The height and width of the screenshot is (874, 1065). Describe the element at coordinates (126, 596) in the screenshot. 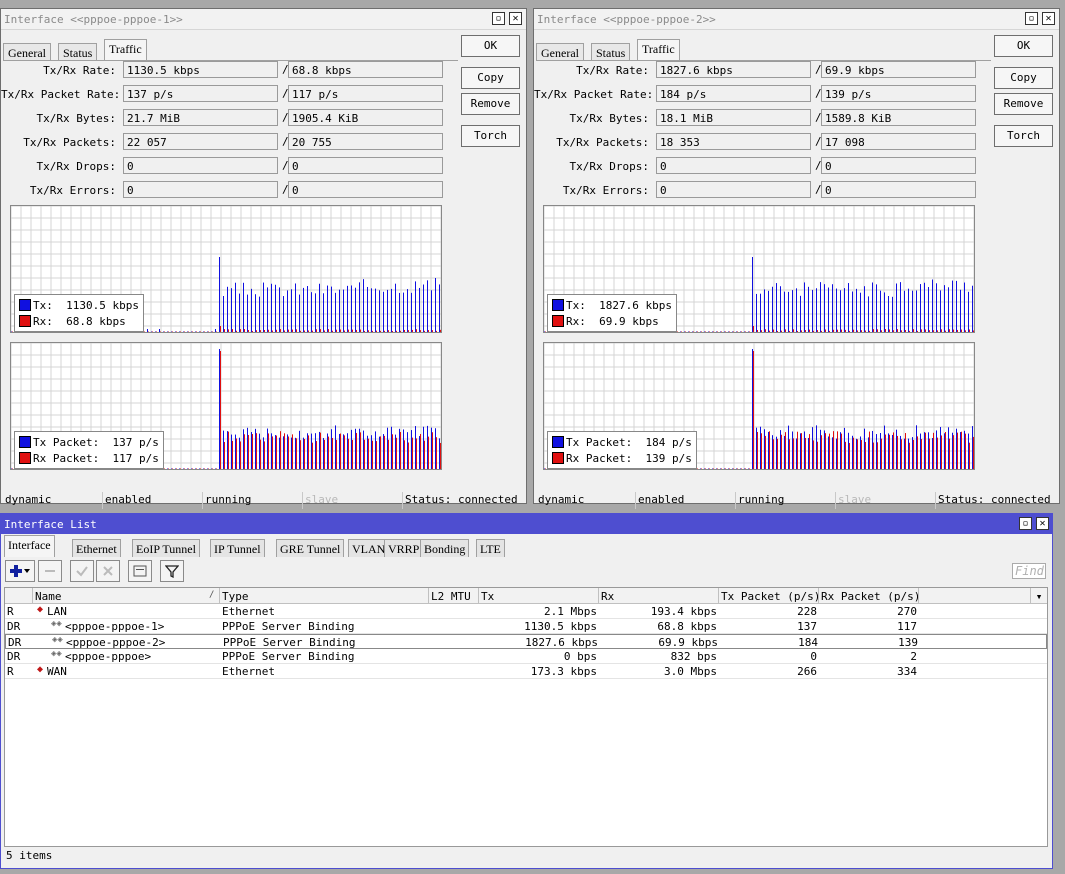

I see `column-name: Name` at that location.